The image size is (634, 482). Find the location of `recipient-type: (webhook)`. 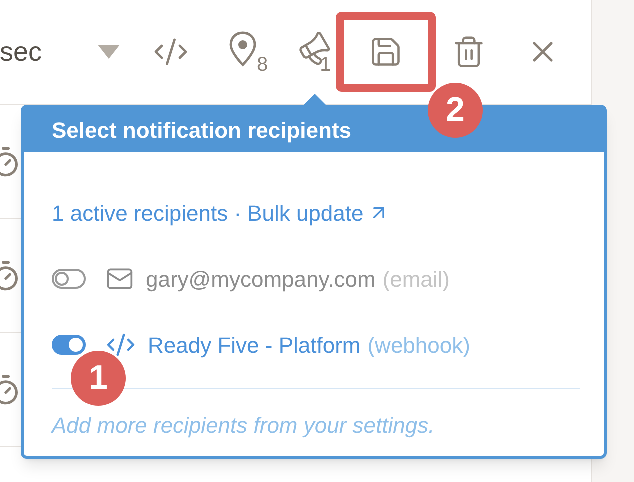

recipient-type: (webhook) is located at coordinates (419, 346).